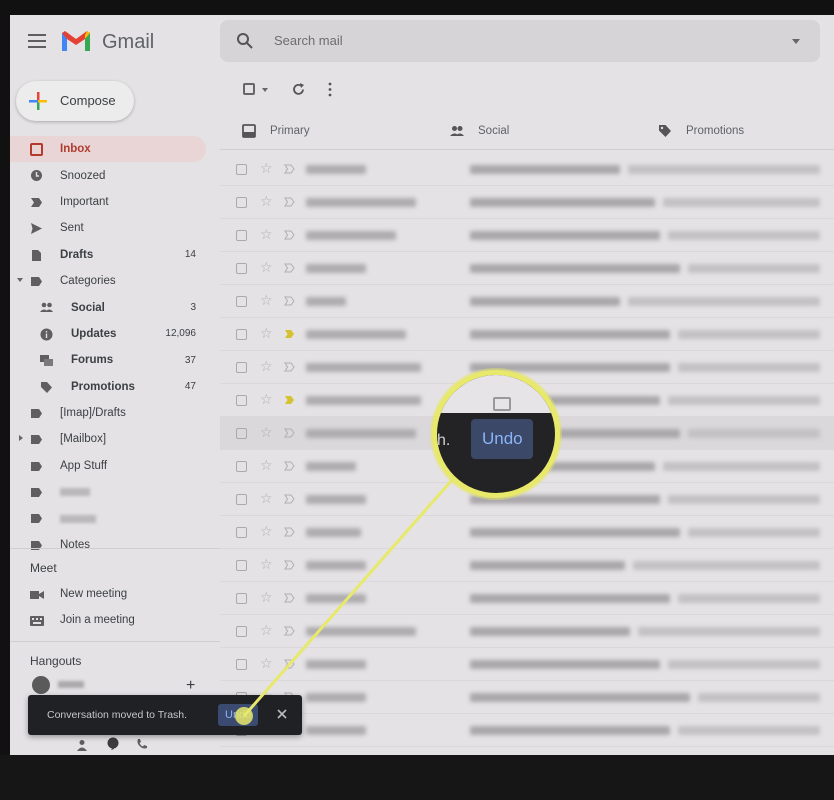 The height and width of the screenshot is (800, 834). Describe the element at coordinates (142, 744) in the screenshot. I see `phone-icon` at that location.